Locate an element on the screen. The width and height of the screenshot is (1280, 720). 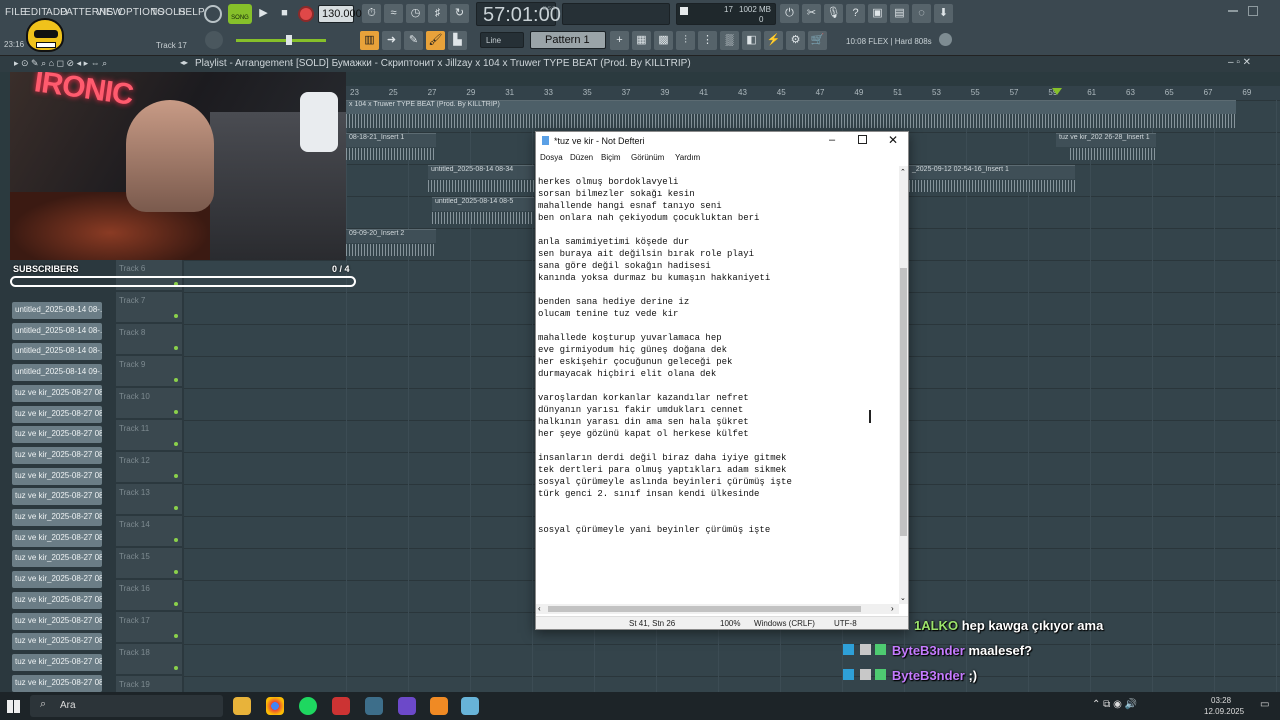
arrow-tool-icon: ➜ is located at coordinates (391, 40).